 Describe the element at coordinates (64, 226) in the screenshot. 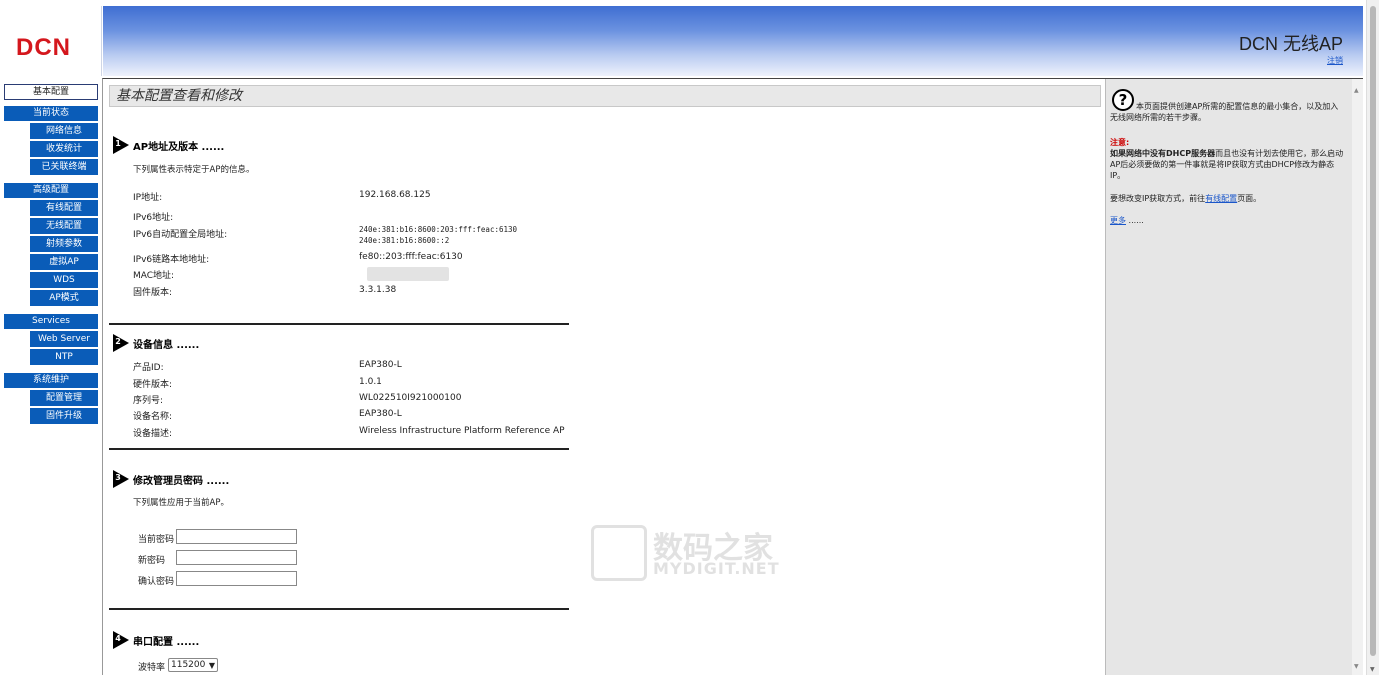

I see `sidebar-item-wireless-config: 无线配置` at that location.